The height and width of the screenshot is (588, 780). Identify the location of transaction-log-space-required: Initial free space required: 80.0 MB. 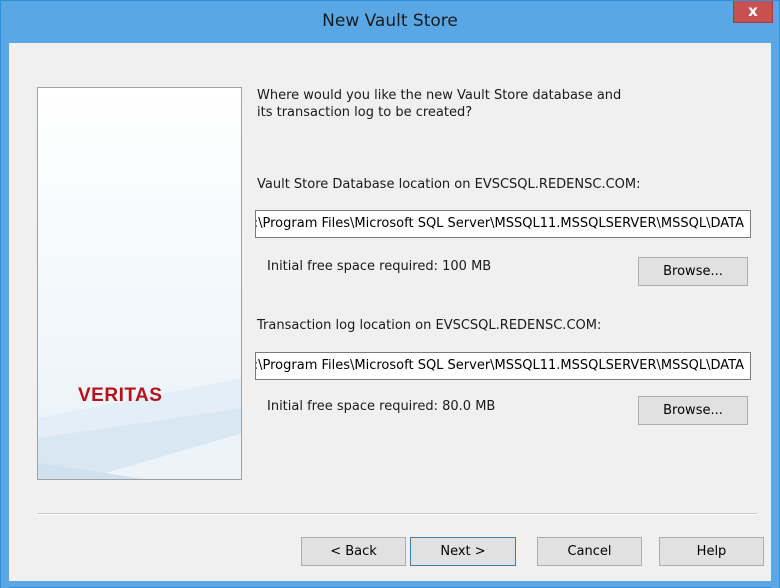
(381, 406).